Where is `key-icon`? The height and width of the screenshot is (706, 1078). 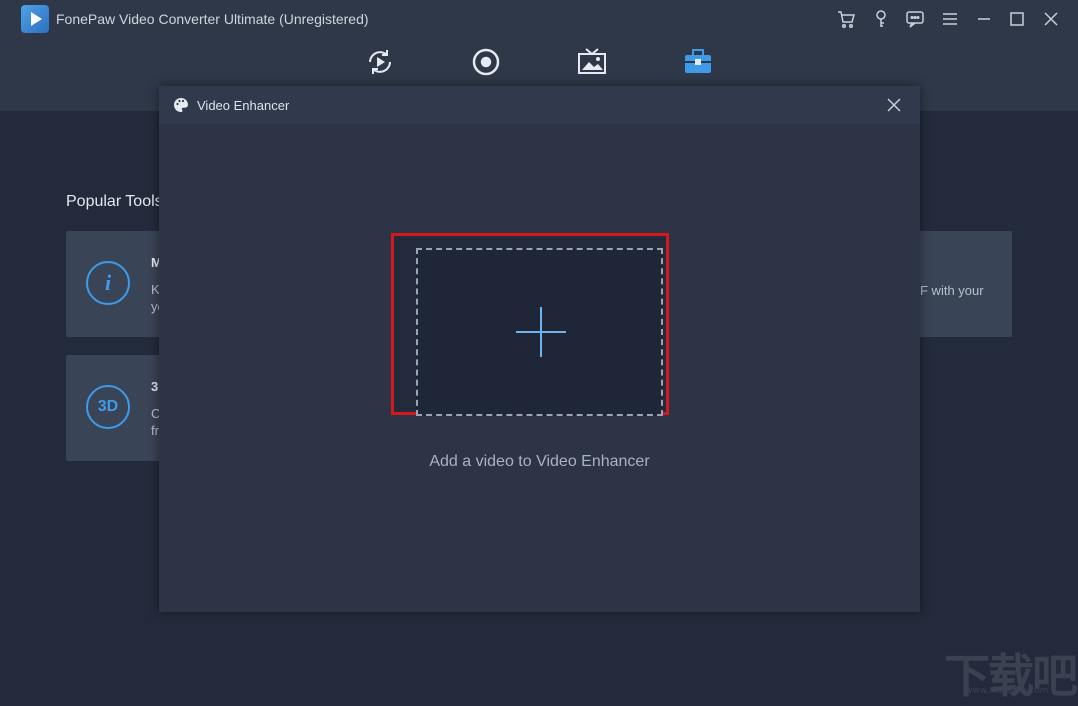 key-icon is located at coordinates (881, 19).